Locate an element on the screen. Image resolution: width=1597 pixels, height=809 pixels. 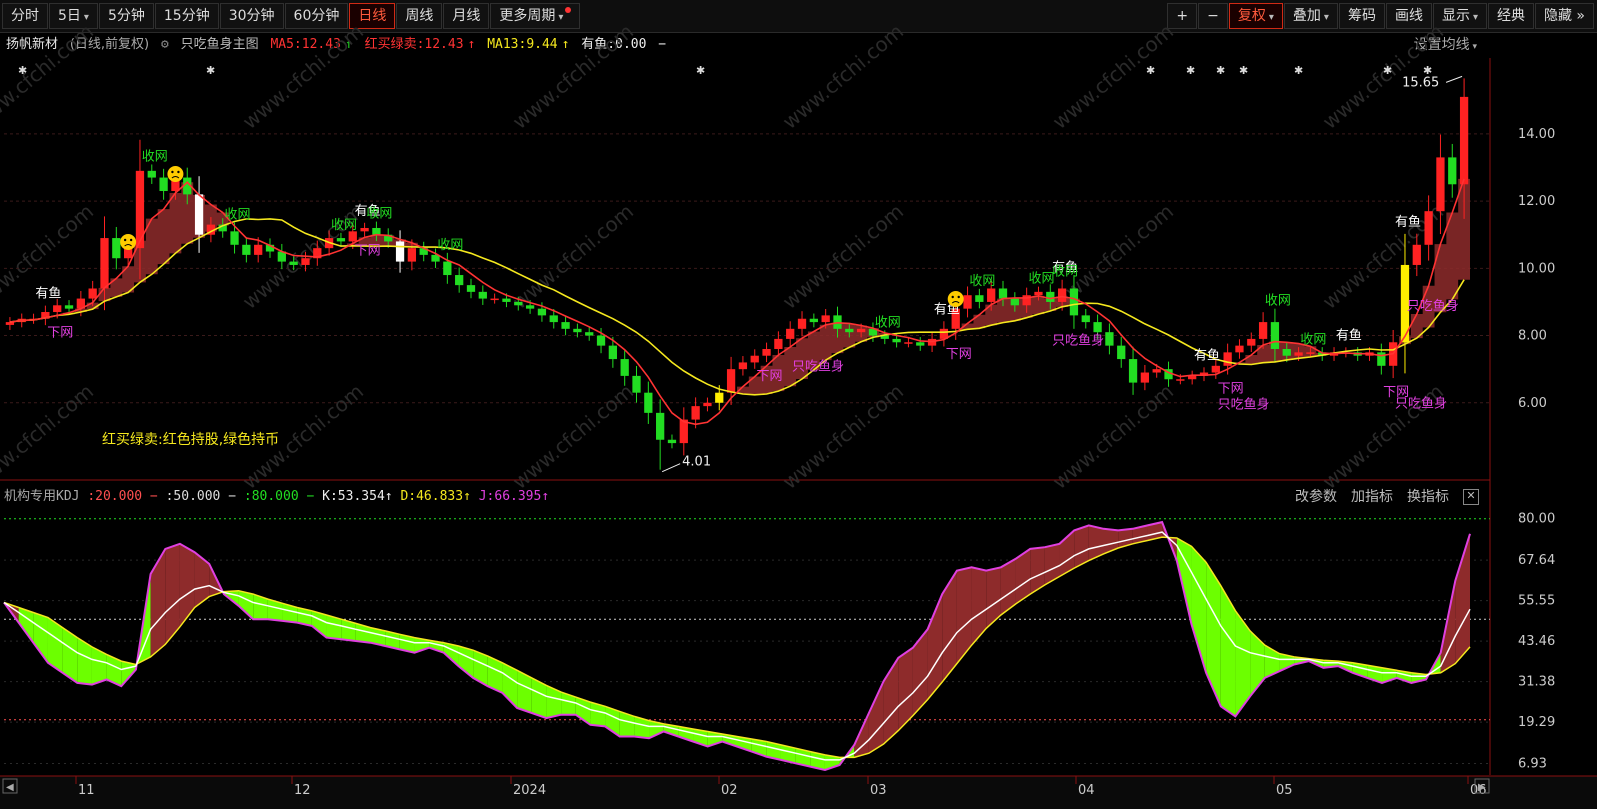
up-arrow-icon: ↑ is located at coordinates (565, 44).